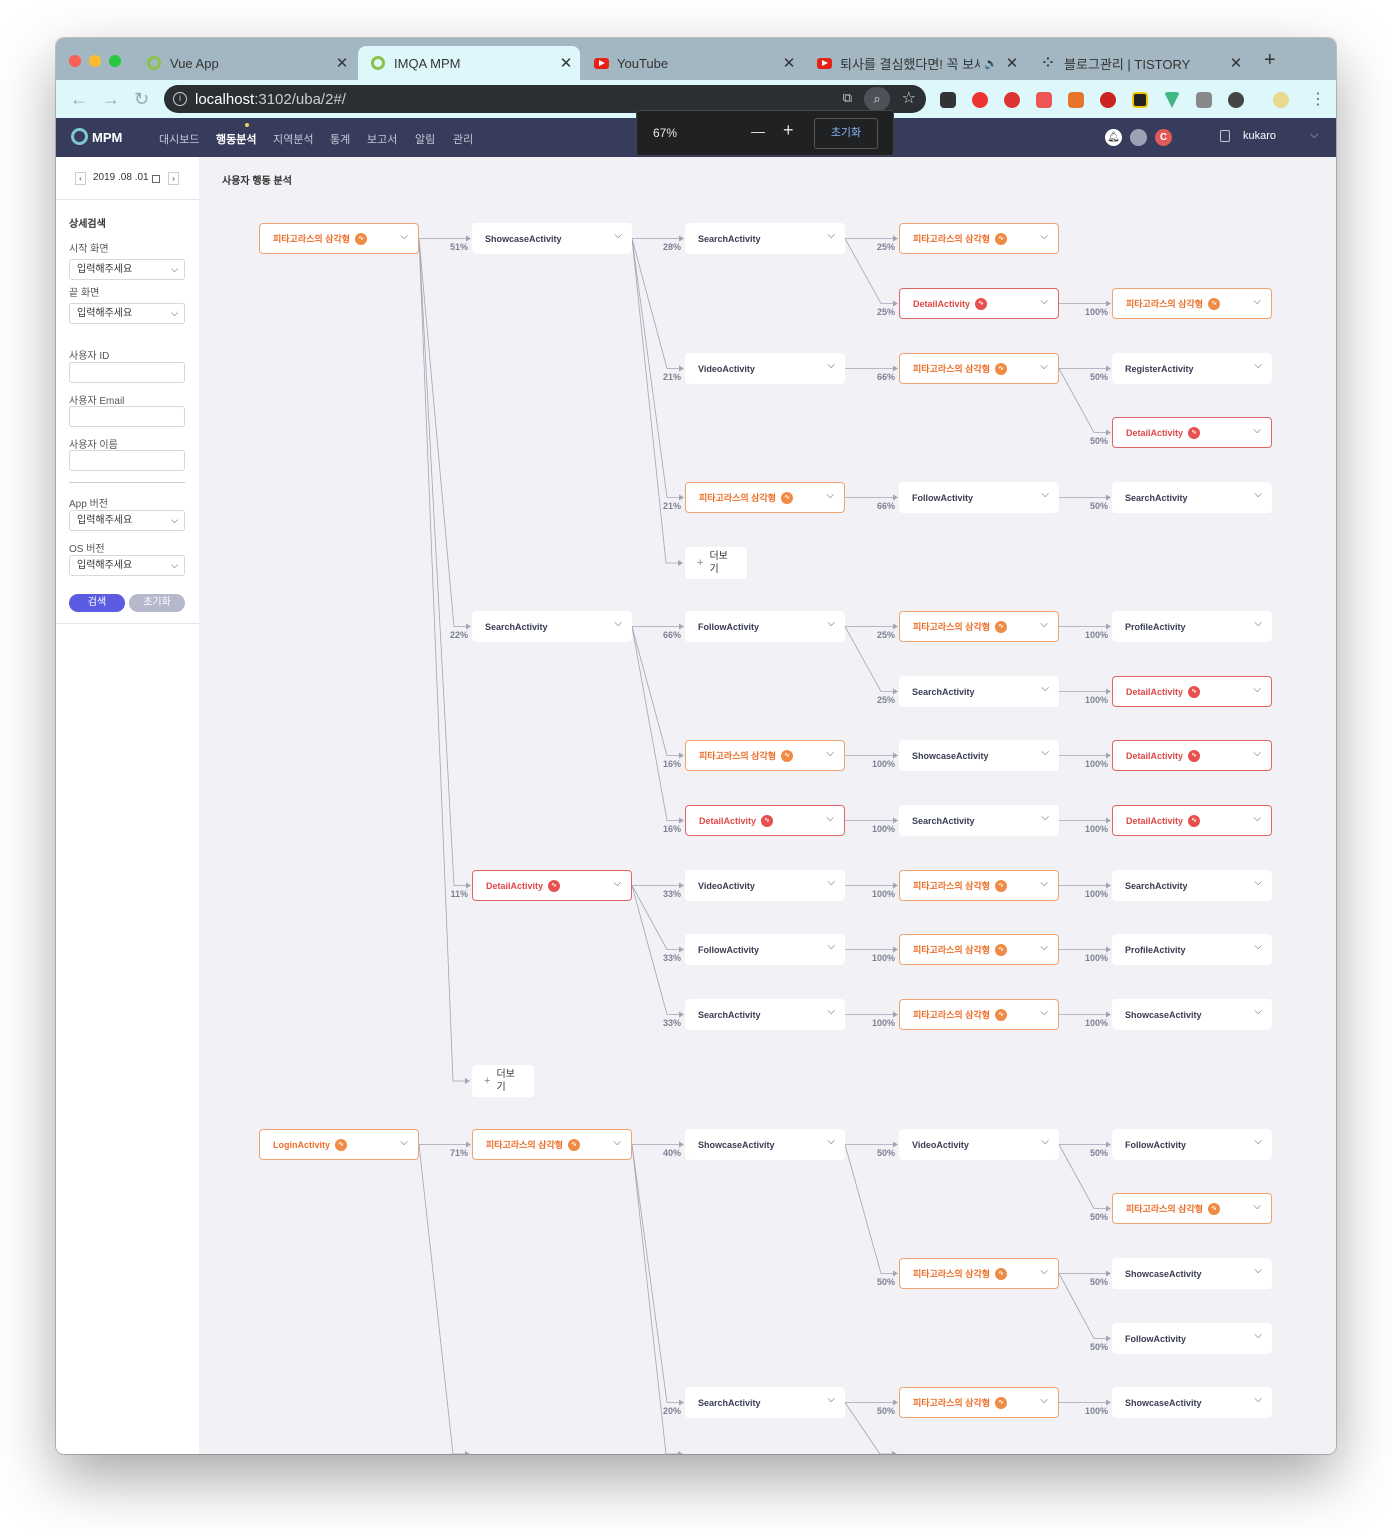  I want to click on next-date-button: ›, so click(173, 178).